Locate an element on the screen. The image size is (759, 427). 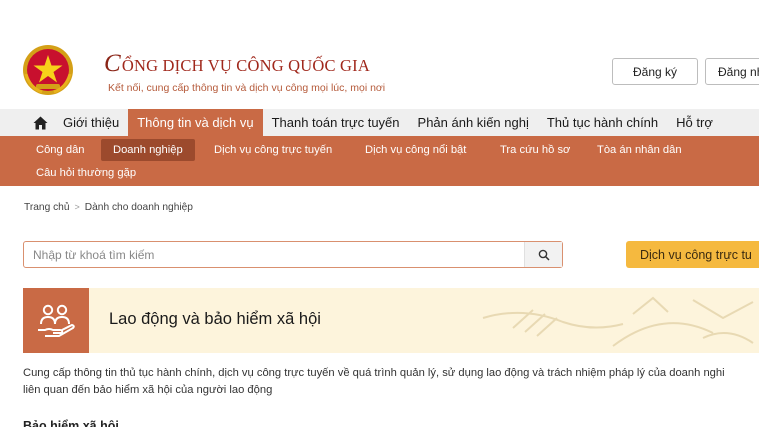
breadcrumb: Trang chủ > Dành cho doanh nghiệp is located at coordinates (108, 207).